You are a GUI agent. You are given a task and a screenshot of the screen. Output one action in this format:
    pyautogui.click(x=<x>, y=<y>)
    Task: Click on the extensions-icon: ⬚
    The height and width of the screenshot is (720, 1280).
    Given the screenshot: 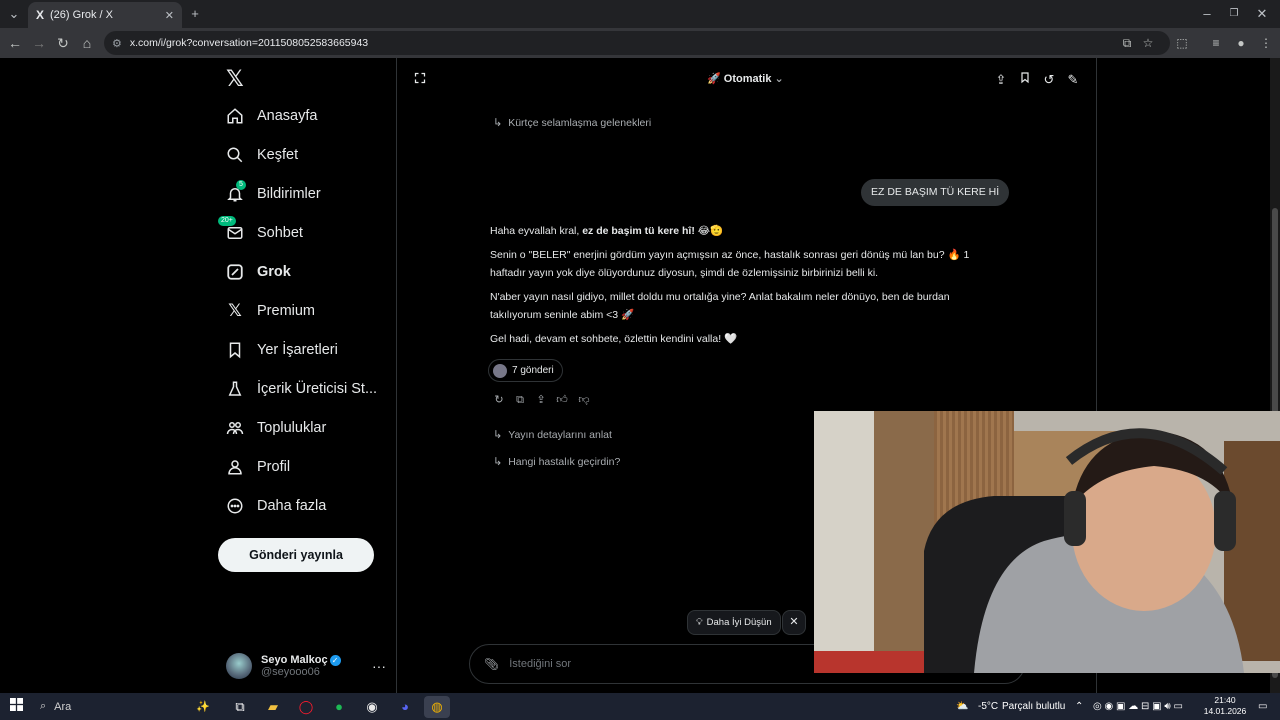 What is the action you would take?
    pyautogui.click(x=1182, y=43)
    